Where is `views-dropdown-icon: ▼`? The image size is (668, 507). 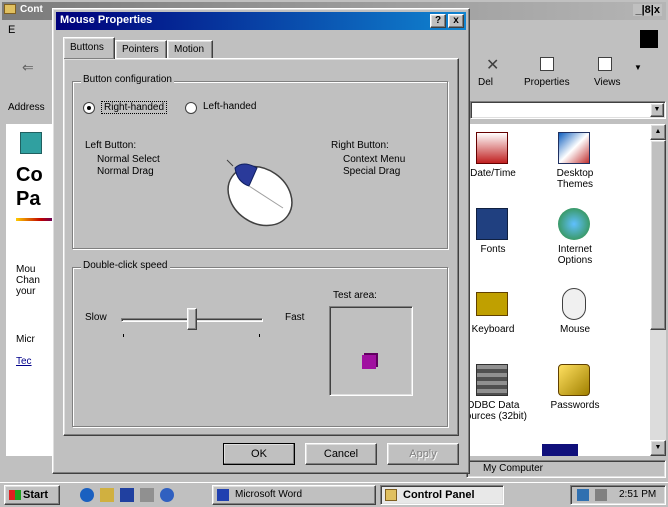
views-dropdown-icon: ▼ is located at coordinates (638, 67).